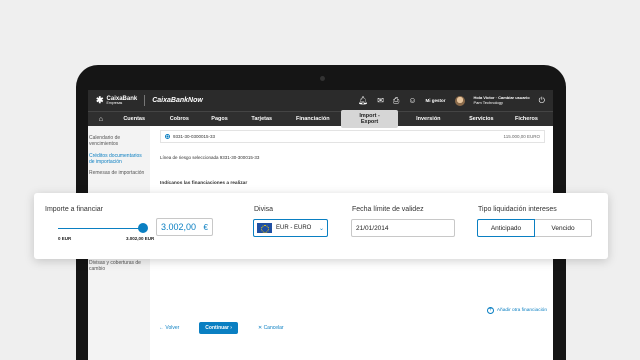 The height and width of the screenshot is (360, 640). What do you see at coordinates (490, 310) in the screenshot?
I see `plus-icon: +` at bounding box center [490, 310].